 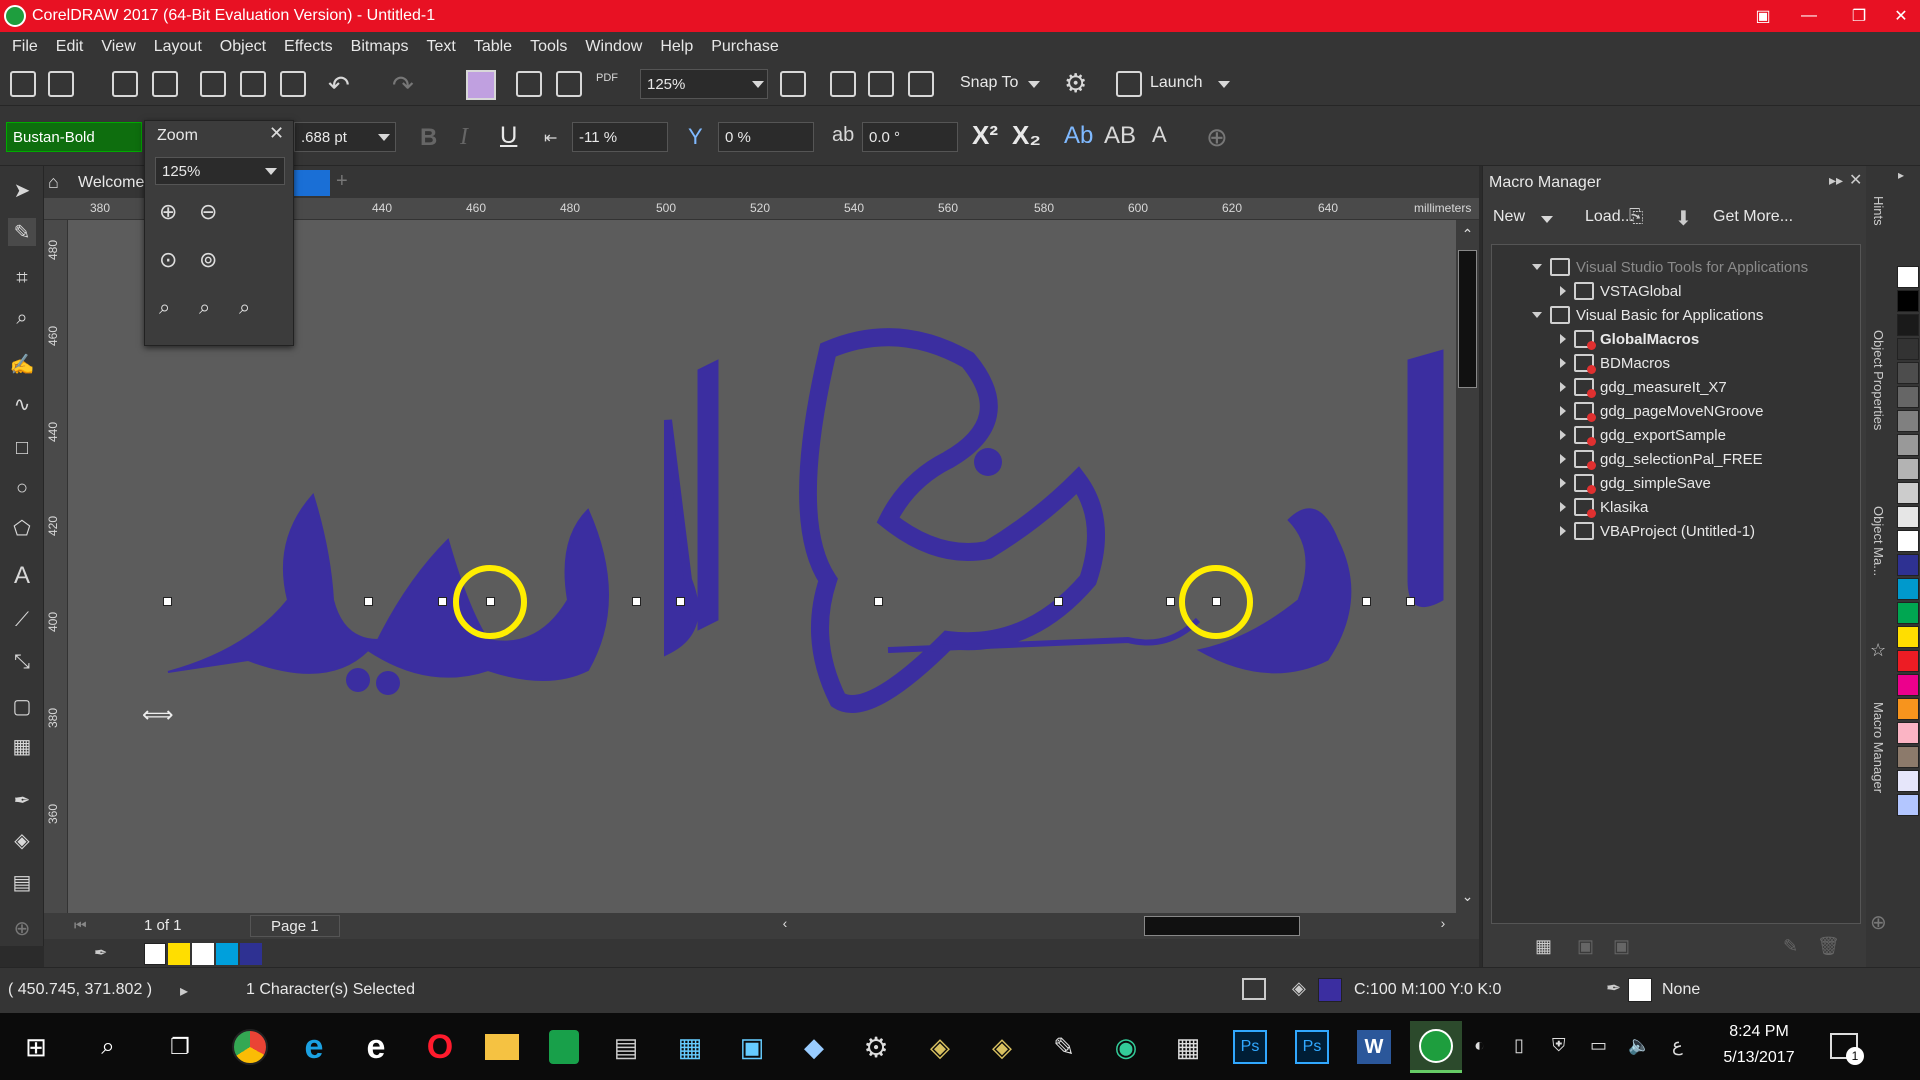 What do you see at coordinates (1759, 1058) in the screenshot?
I see `clock-date: 5/13/2017` at bounding box center [1759, 1058].